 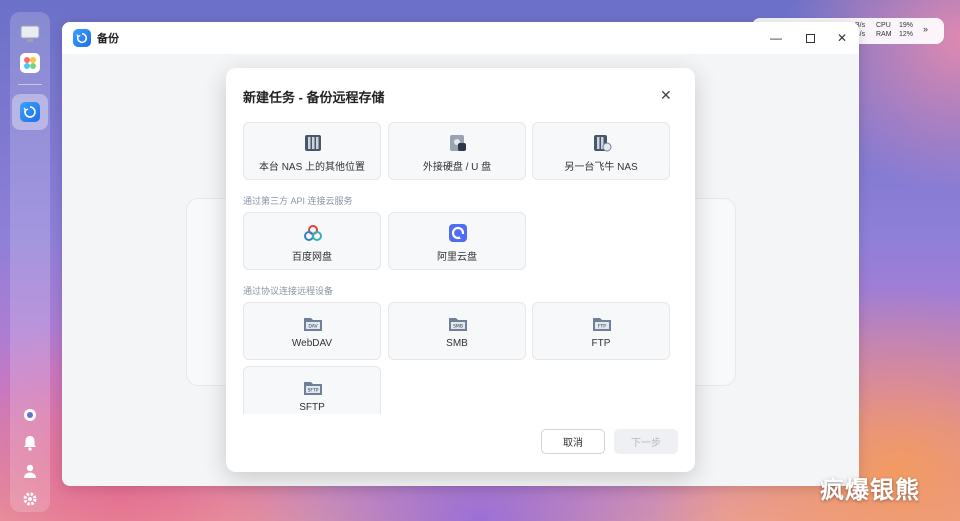 I want to click on external-drive-icon, so click(x=458, y=143).